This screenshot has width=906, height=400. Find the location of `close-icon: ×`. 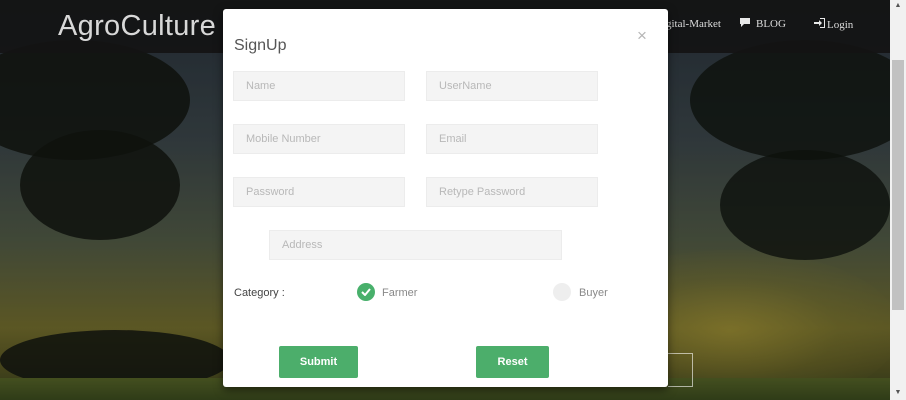

close-icon: × is located at coordinates (642, 36).